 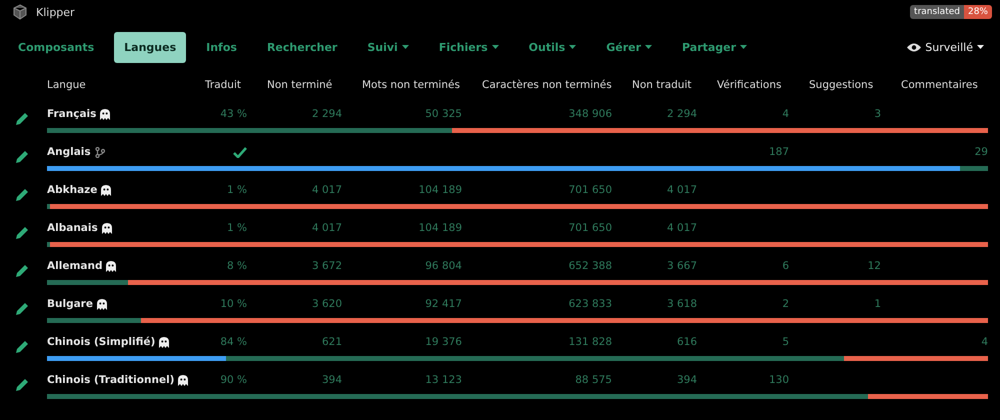 I want to click on table-cell-text: 2, so click(x=785, y=304).